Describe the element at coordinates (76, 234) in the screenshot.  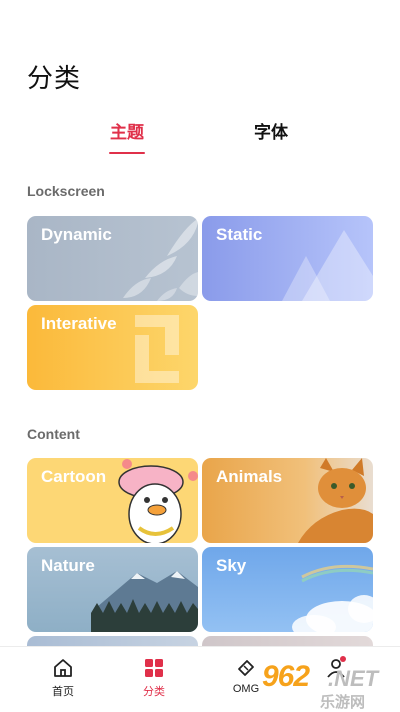
I see `card-label: Dynamic` at that location.